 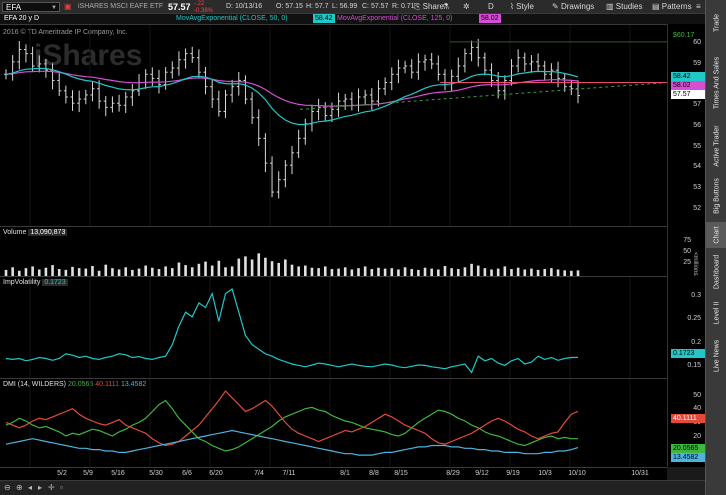 What do you see at coordinates (7, 488) in the screenshot?
I see `zoom-out-icon: ⊖` at bounding box center [7, 488].